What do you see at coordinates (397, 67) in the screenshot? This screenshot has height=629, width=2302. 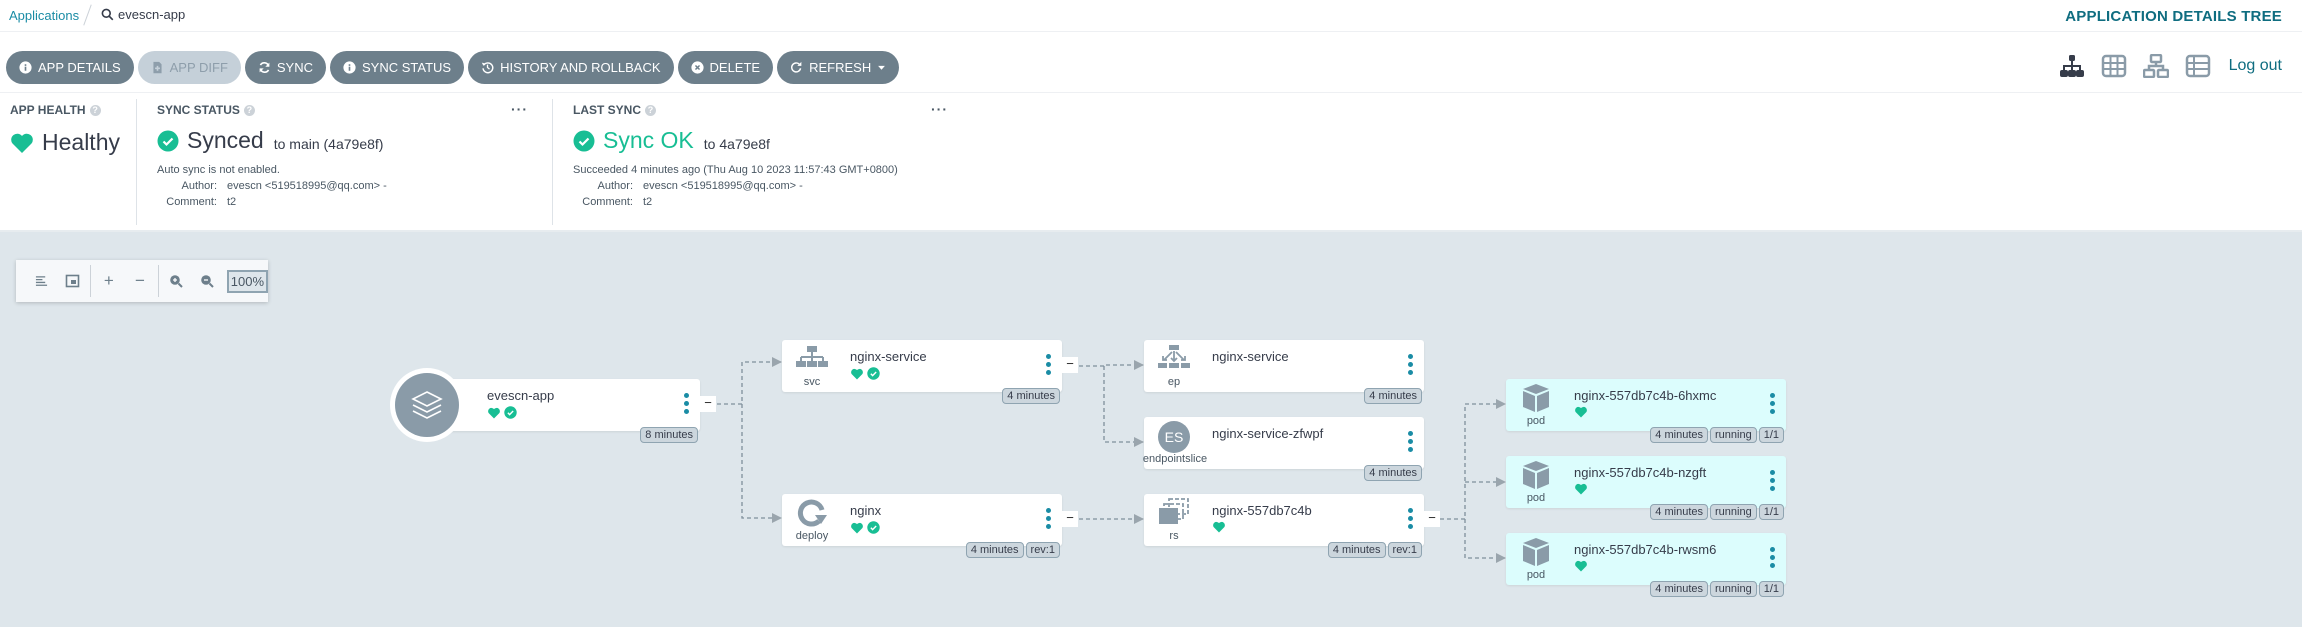 I see `sync-status-button: SYNC STATUS` at bounding box center [397, 67].